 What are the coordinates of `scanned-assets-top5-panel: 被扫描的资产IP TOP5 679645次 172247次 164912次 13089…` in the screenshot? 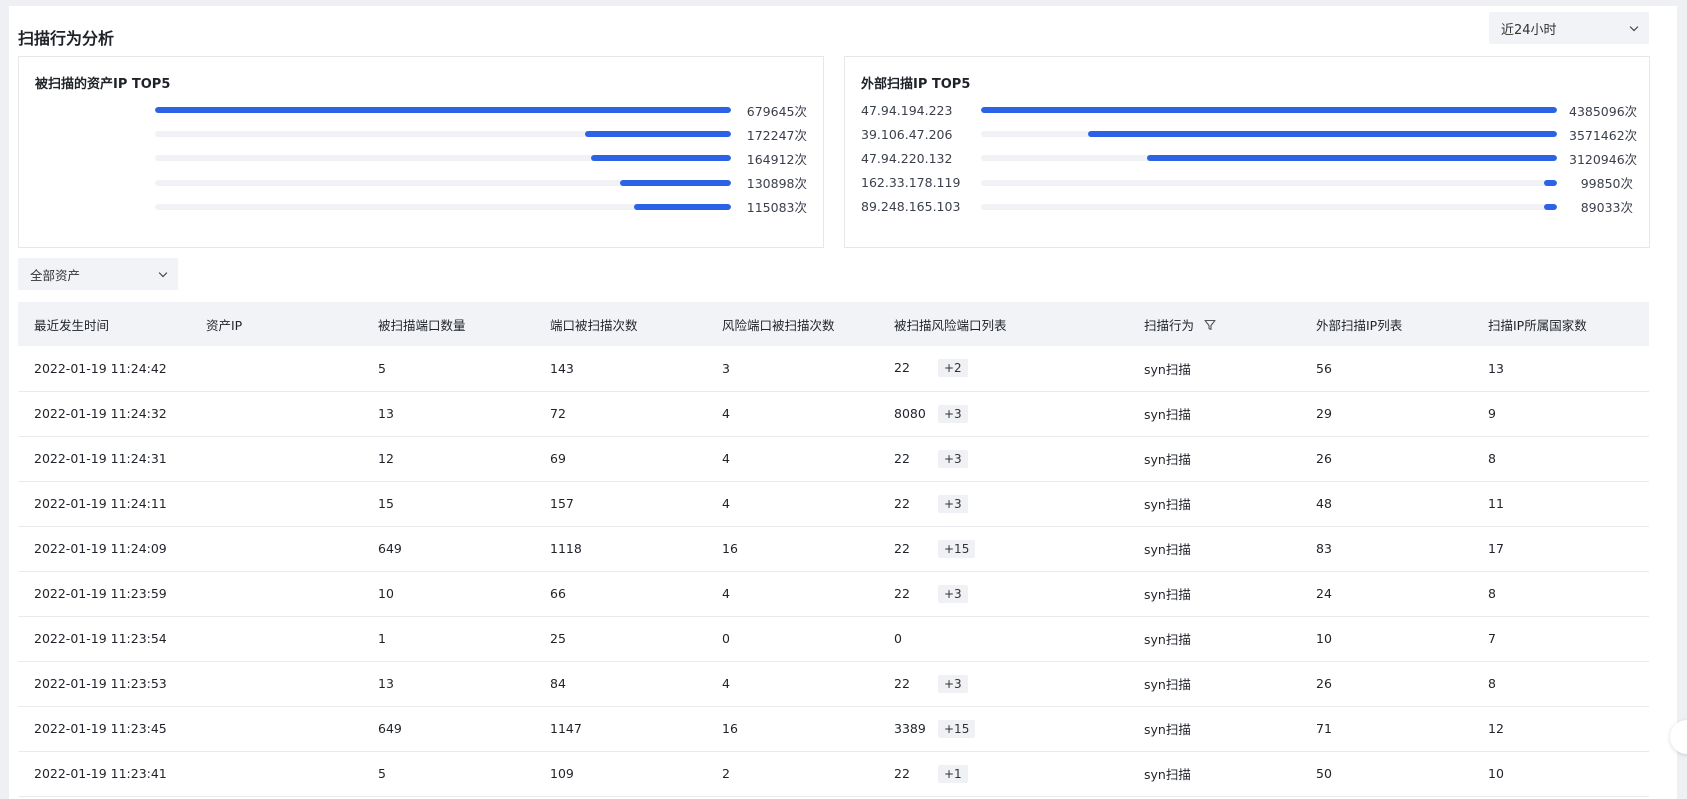 It's located at (421, 152).